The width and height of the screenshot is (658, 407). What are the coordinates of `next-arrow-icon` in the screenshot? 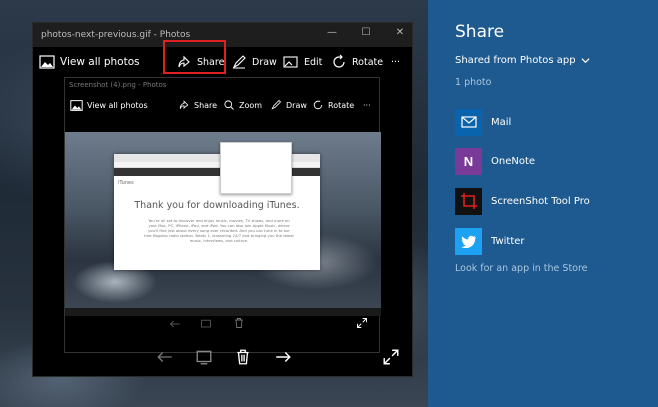 It's located at (283, 357).